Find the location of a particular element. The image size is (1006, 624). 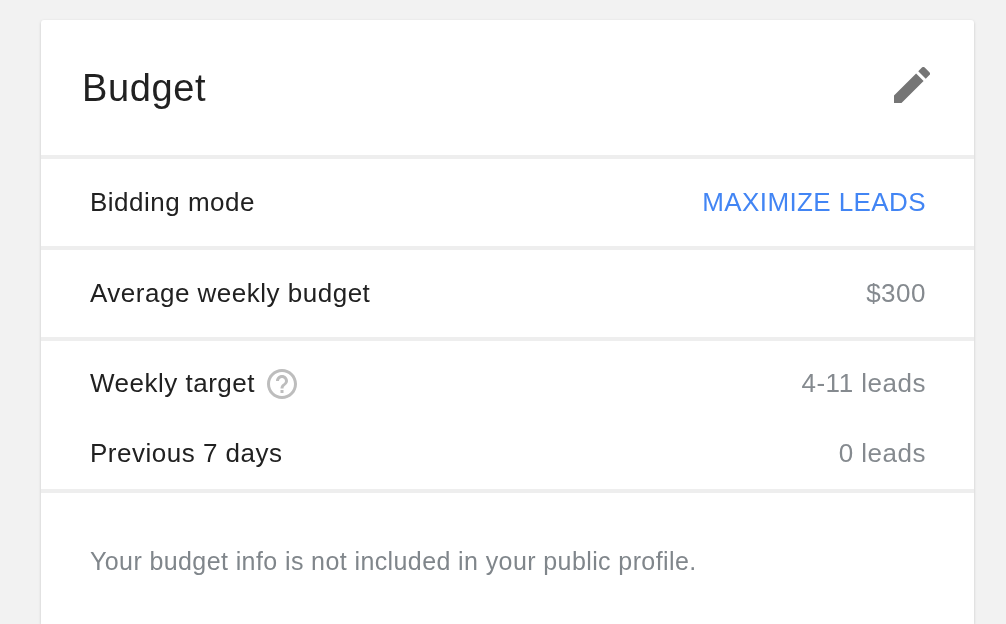

row-value: $300 is located at coordinates (896, 293).